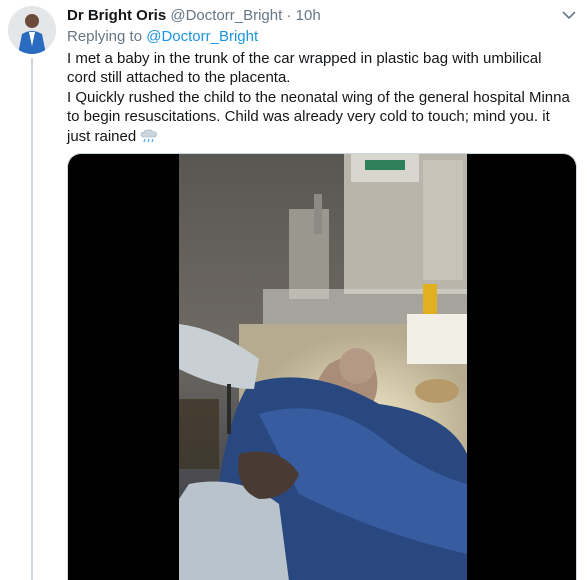  What do you see at coordinates (322, 16) in the screenshot?
I see `tweet-header: Dr Bright Oris @Doctorr_Bright · 10h` at bounding box center [322, 16].